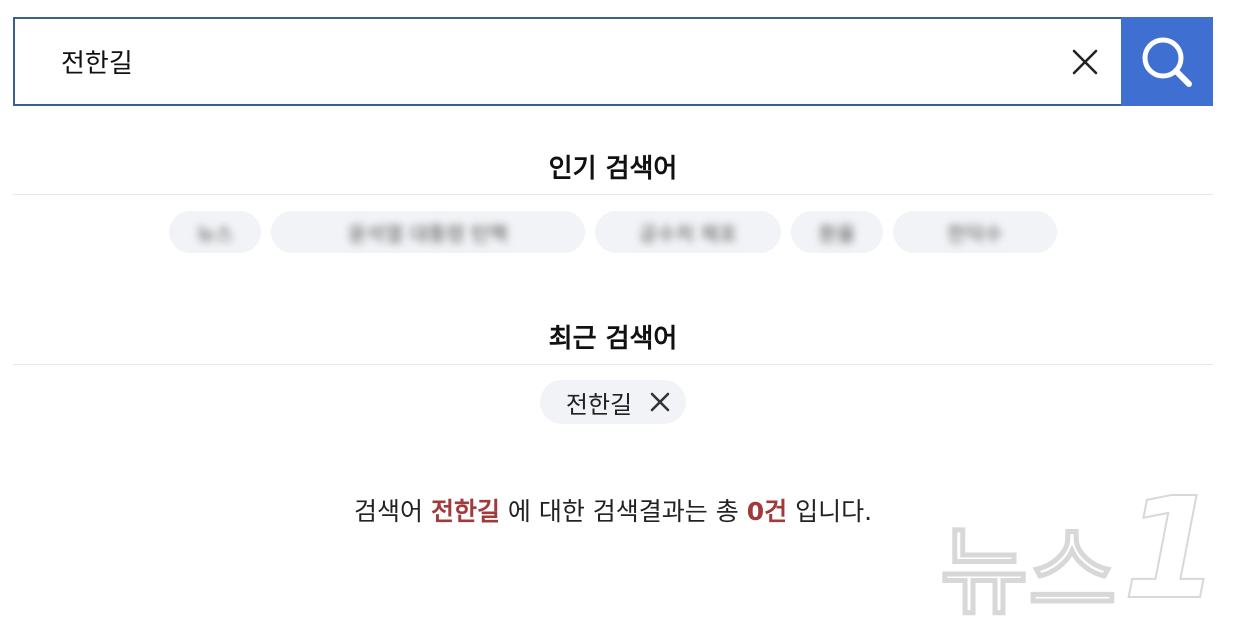 Image resolution: width=1234 pixels, height=634 pixels. I want to click on popular-search-chip: 한덕수, so click(975, 232).